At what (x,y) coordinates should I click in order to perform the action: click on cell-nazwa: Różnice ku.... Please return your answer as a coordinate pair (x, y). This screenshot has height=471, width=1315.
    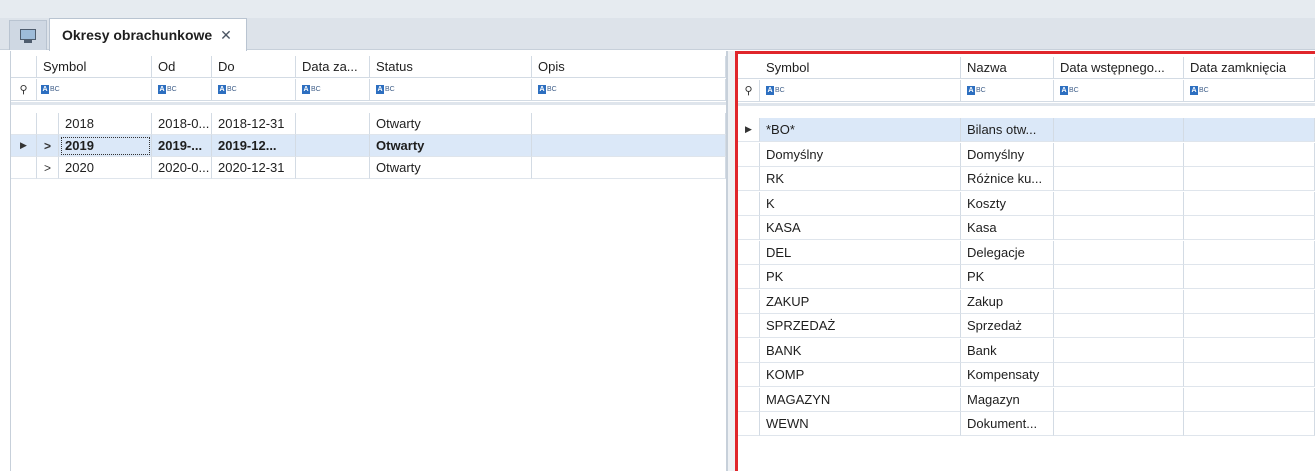
    Looking at the image, I should click on (1007, 179).